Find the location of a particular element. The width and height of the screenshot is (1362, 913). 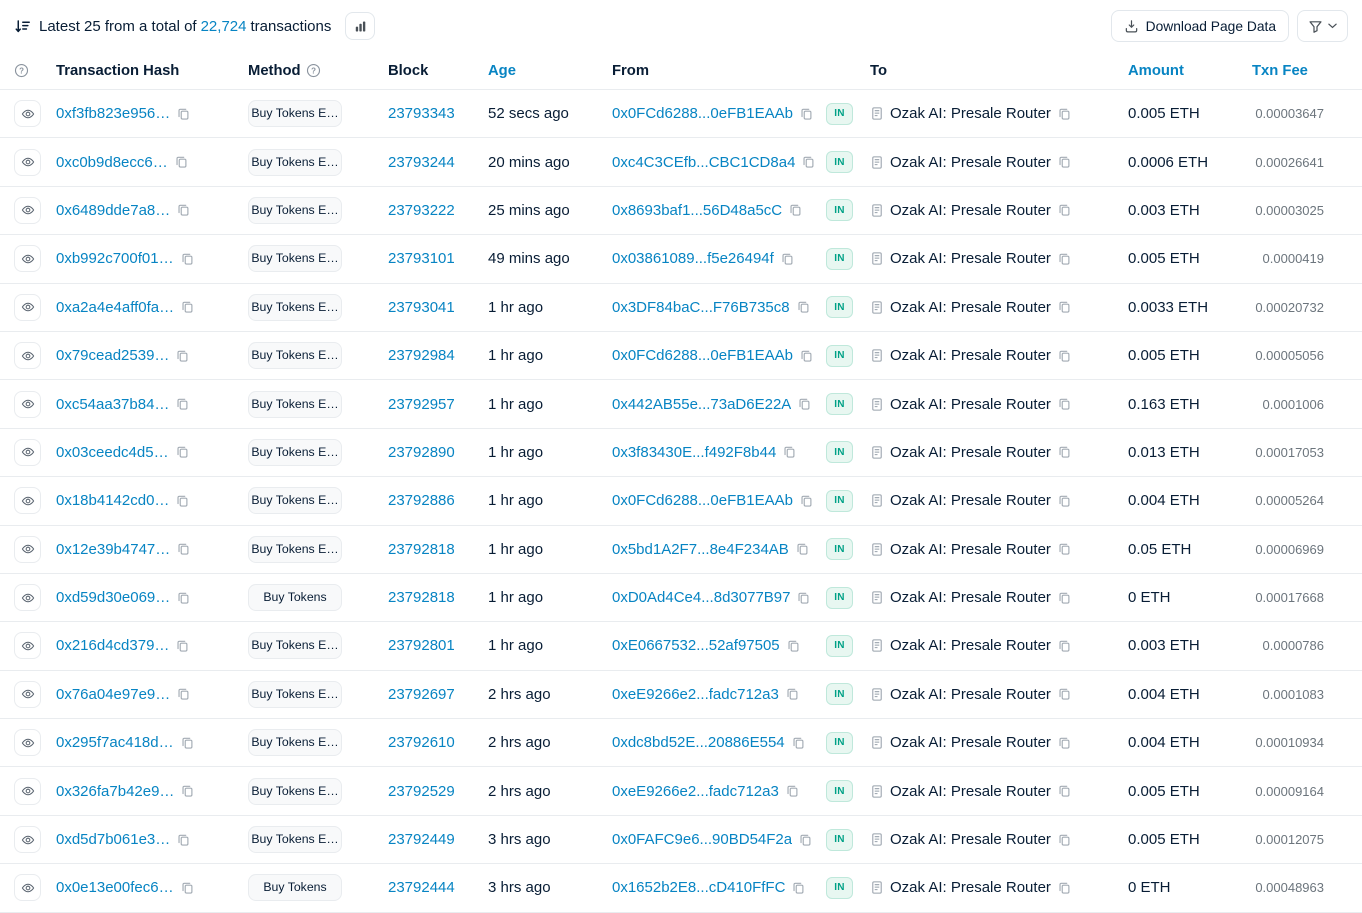

question-circle-icon: ? is located at coordinates (313, 70).